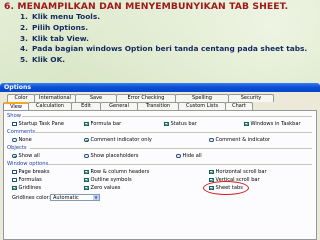  I want to click on step-number: 4., so click(24, 49).